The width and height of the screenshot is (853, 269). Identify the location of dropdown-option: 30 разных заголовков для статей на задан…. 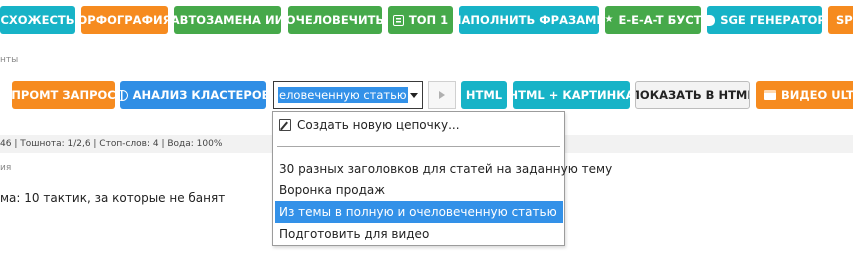
(443, 169).